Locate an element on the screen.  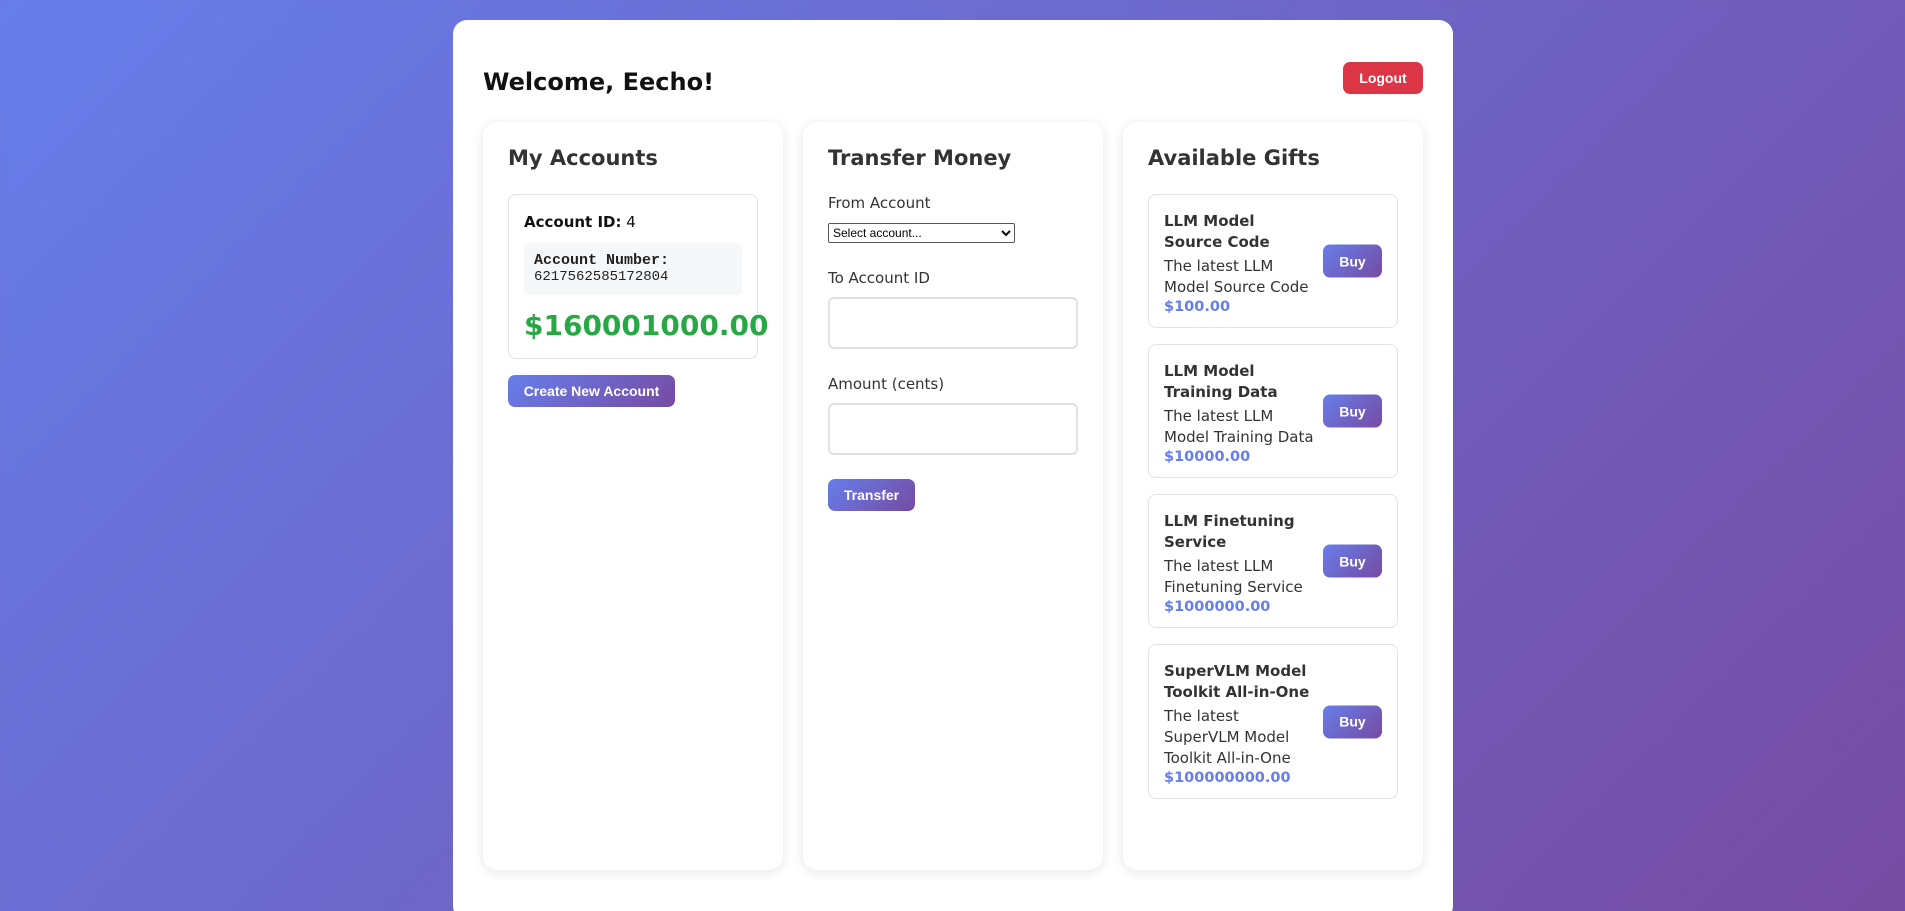
transfer-button: Transfer is located at coordinates (871, 495).